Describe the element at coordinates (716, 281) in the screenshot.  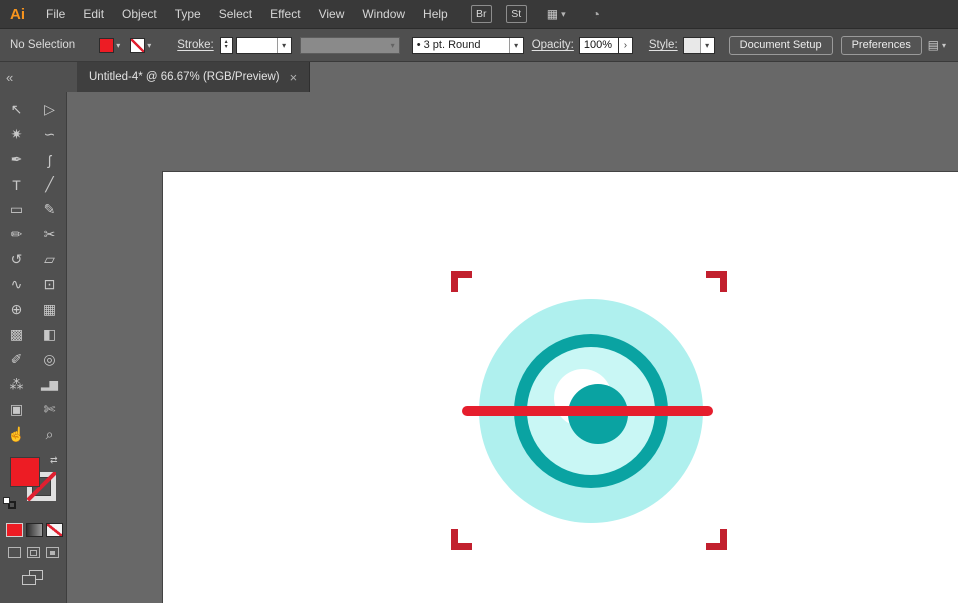
I see `corner-mark-top-right` at that location.